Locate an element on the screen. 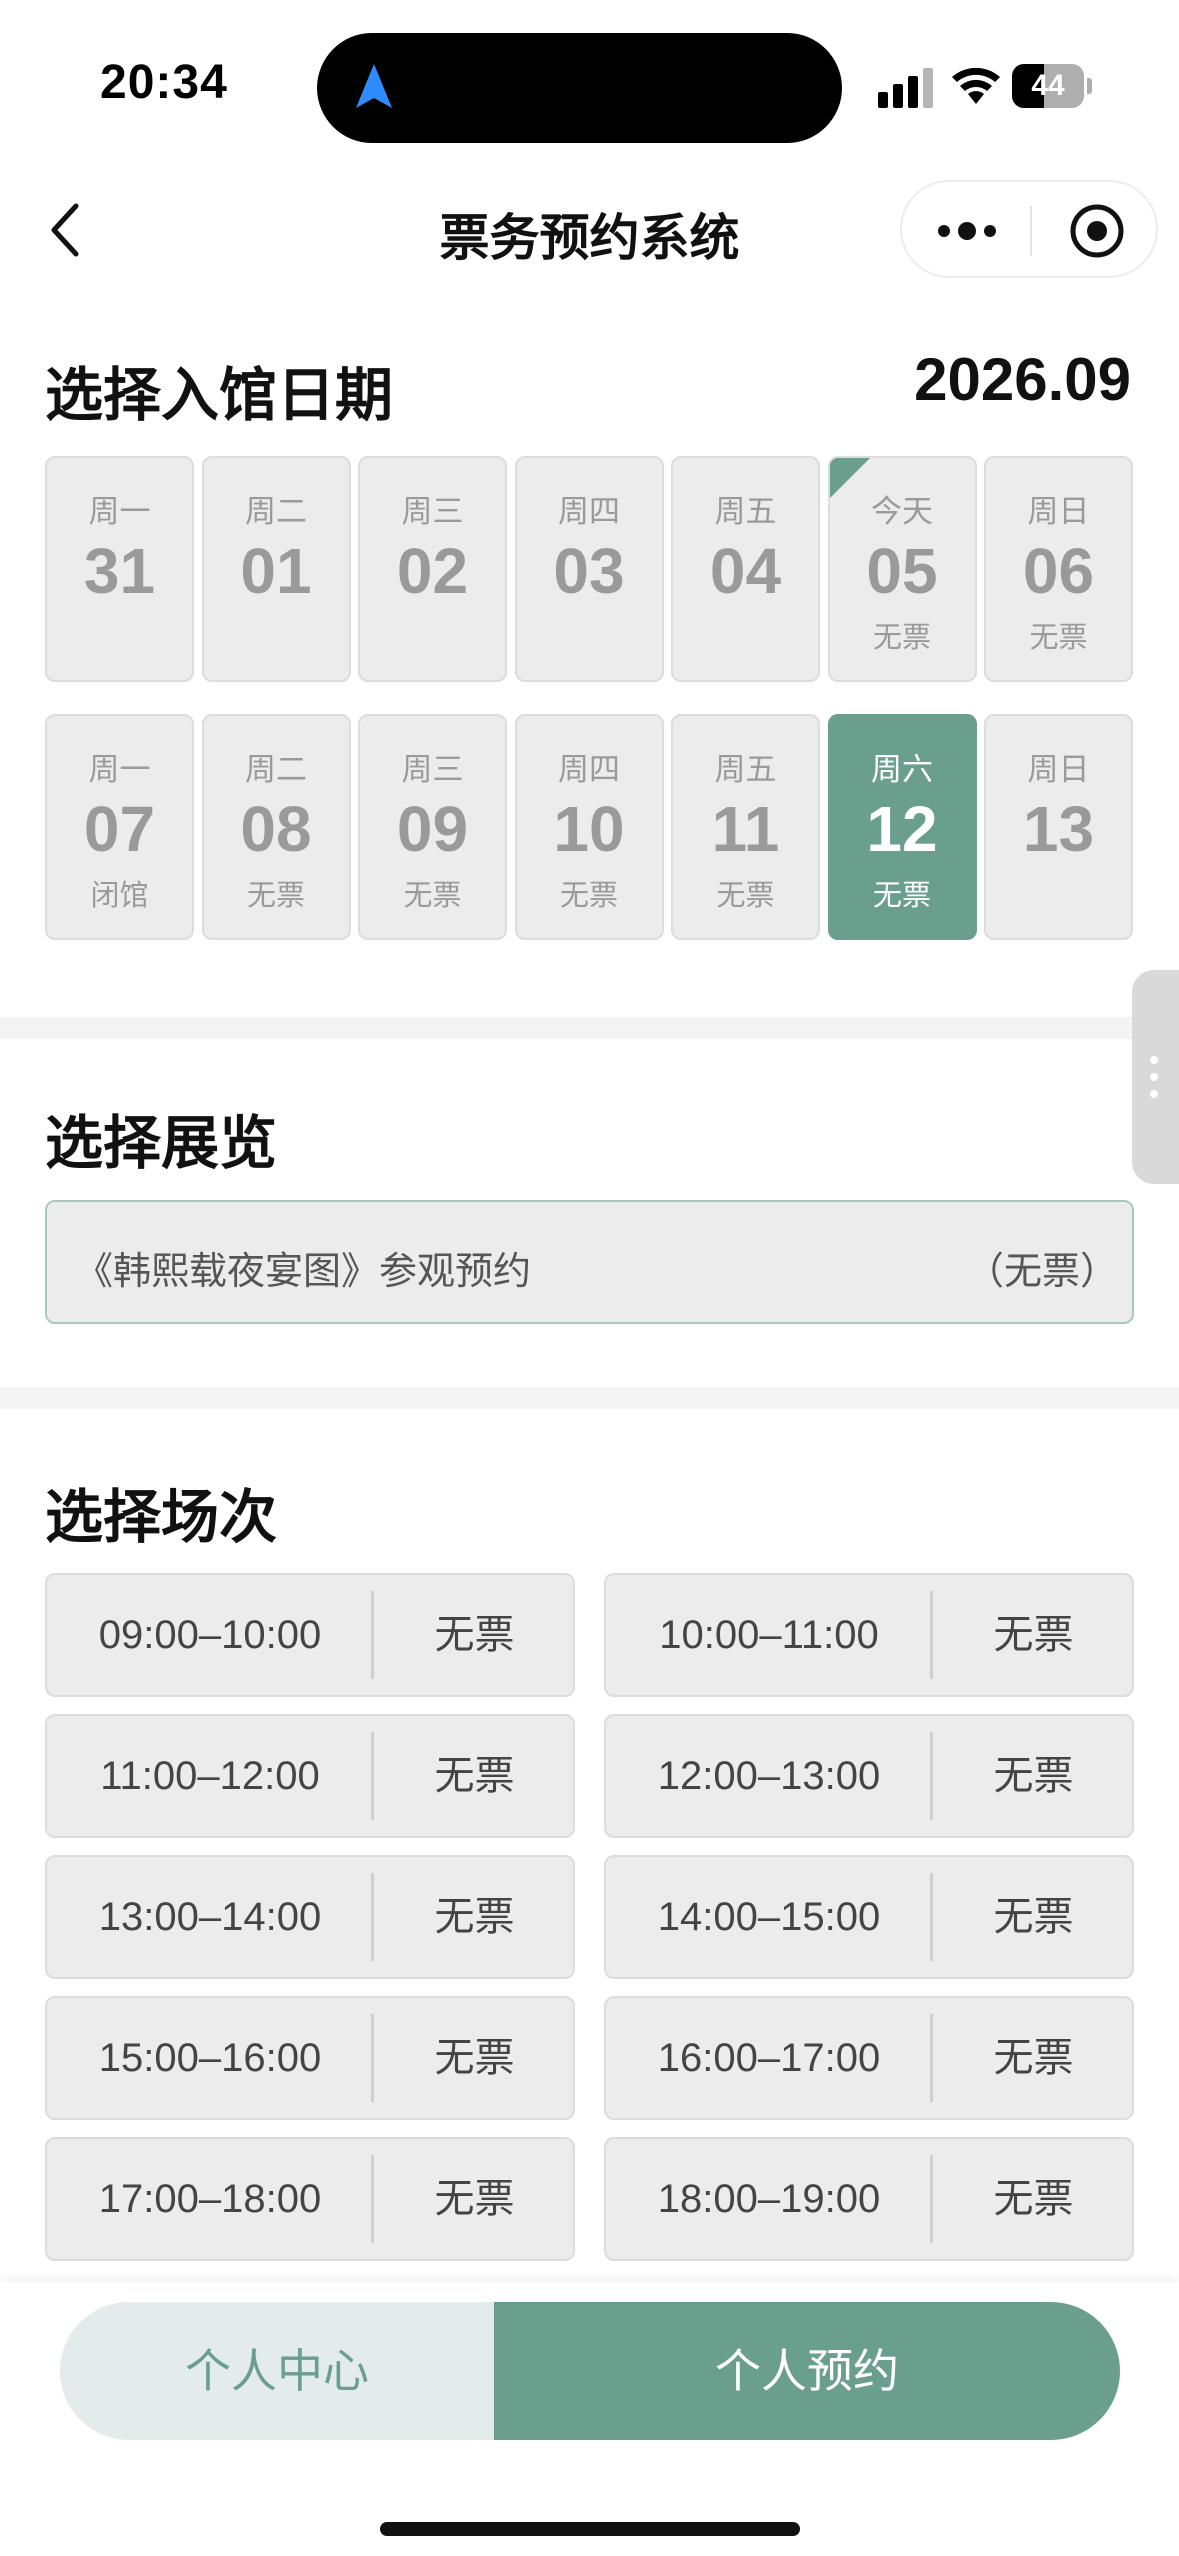  cellular-signal-icon is located at coordinates (905, 88).